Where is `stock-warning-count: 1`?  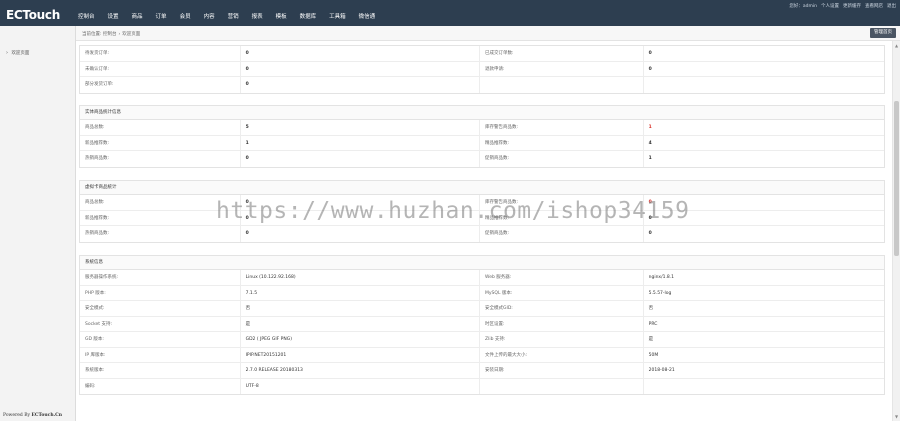
stock-warning-count: 1 is located at coordinates (650, 127).